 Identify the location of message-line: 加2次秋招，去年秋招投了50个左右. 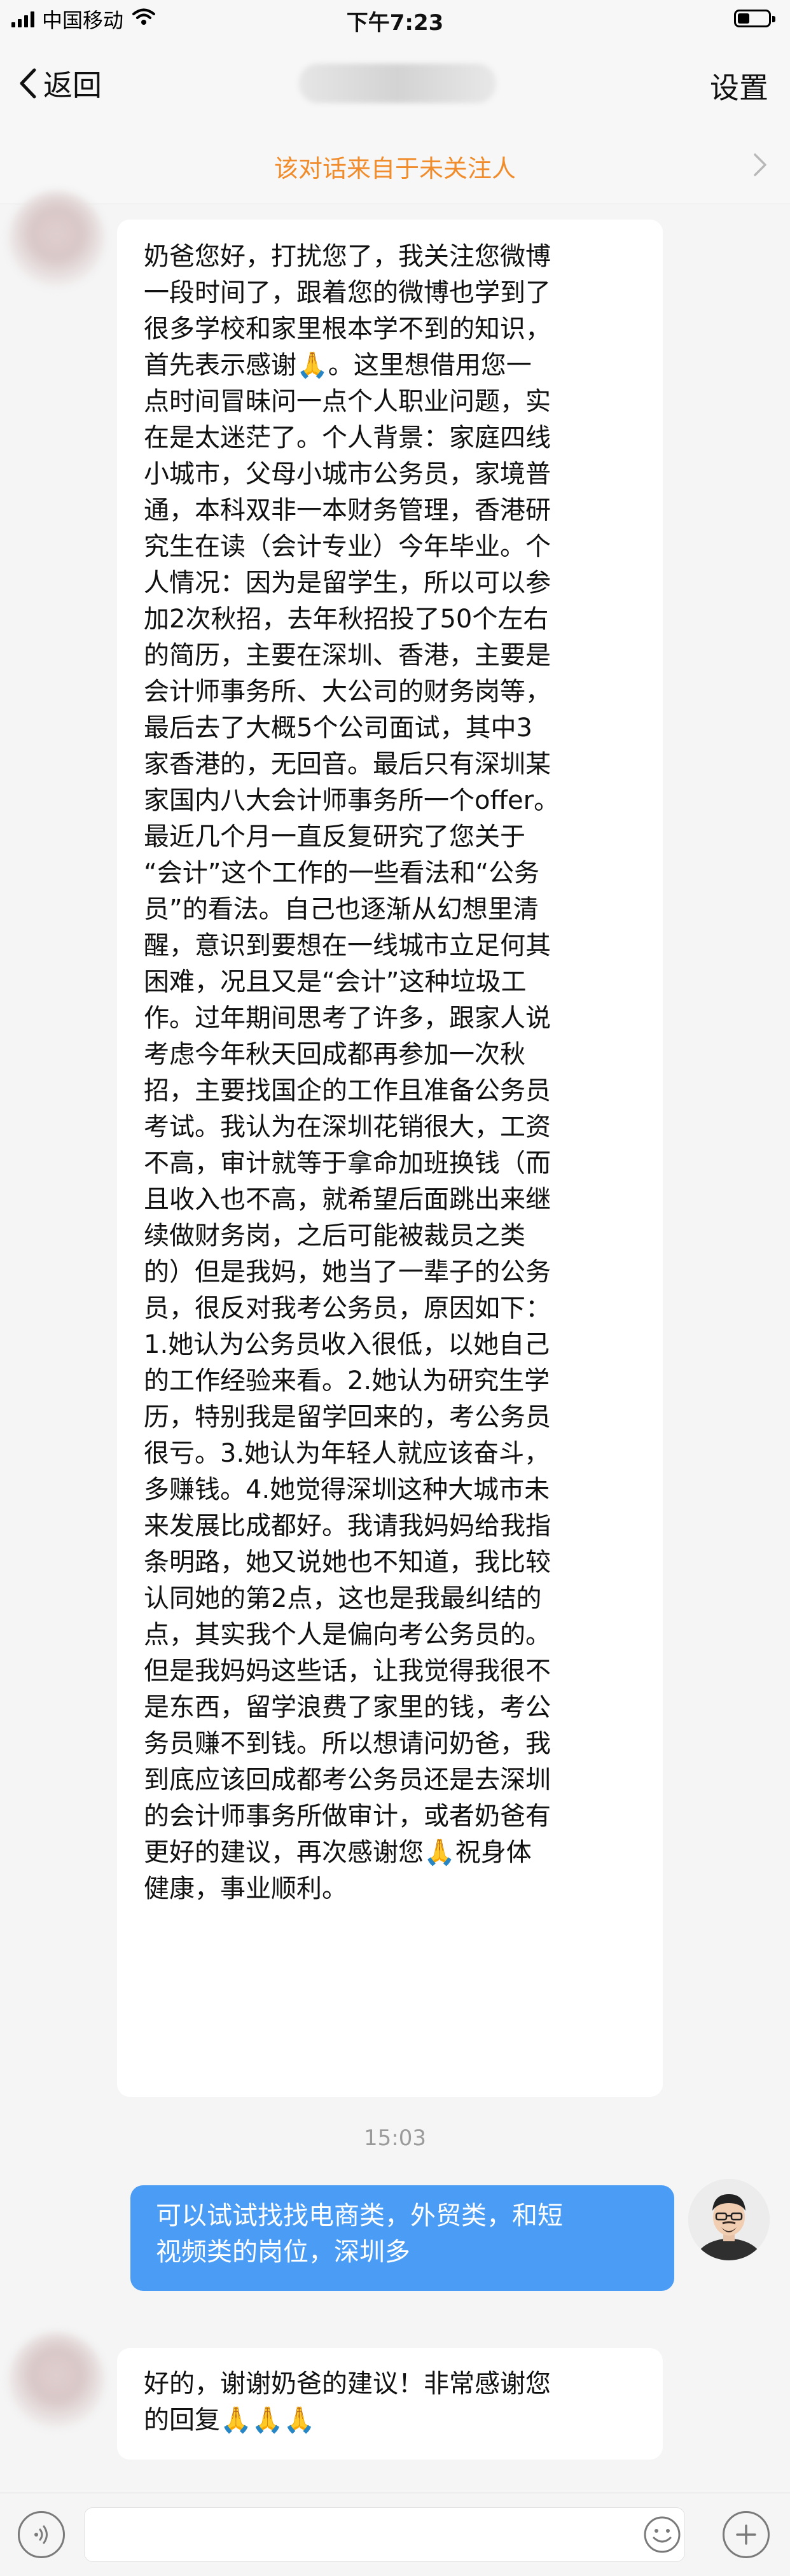
(346, 619).